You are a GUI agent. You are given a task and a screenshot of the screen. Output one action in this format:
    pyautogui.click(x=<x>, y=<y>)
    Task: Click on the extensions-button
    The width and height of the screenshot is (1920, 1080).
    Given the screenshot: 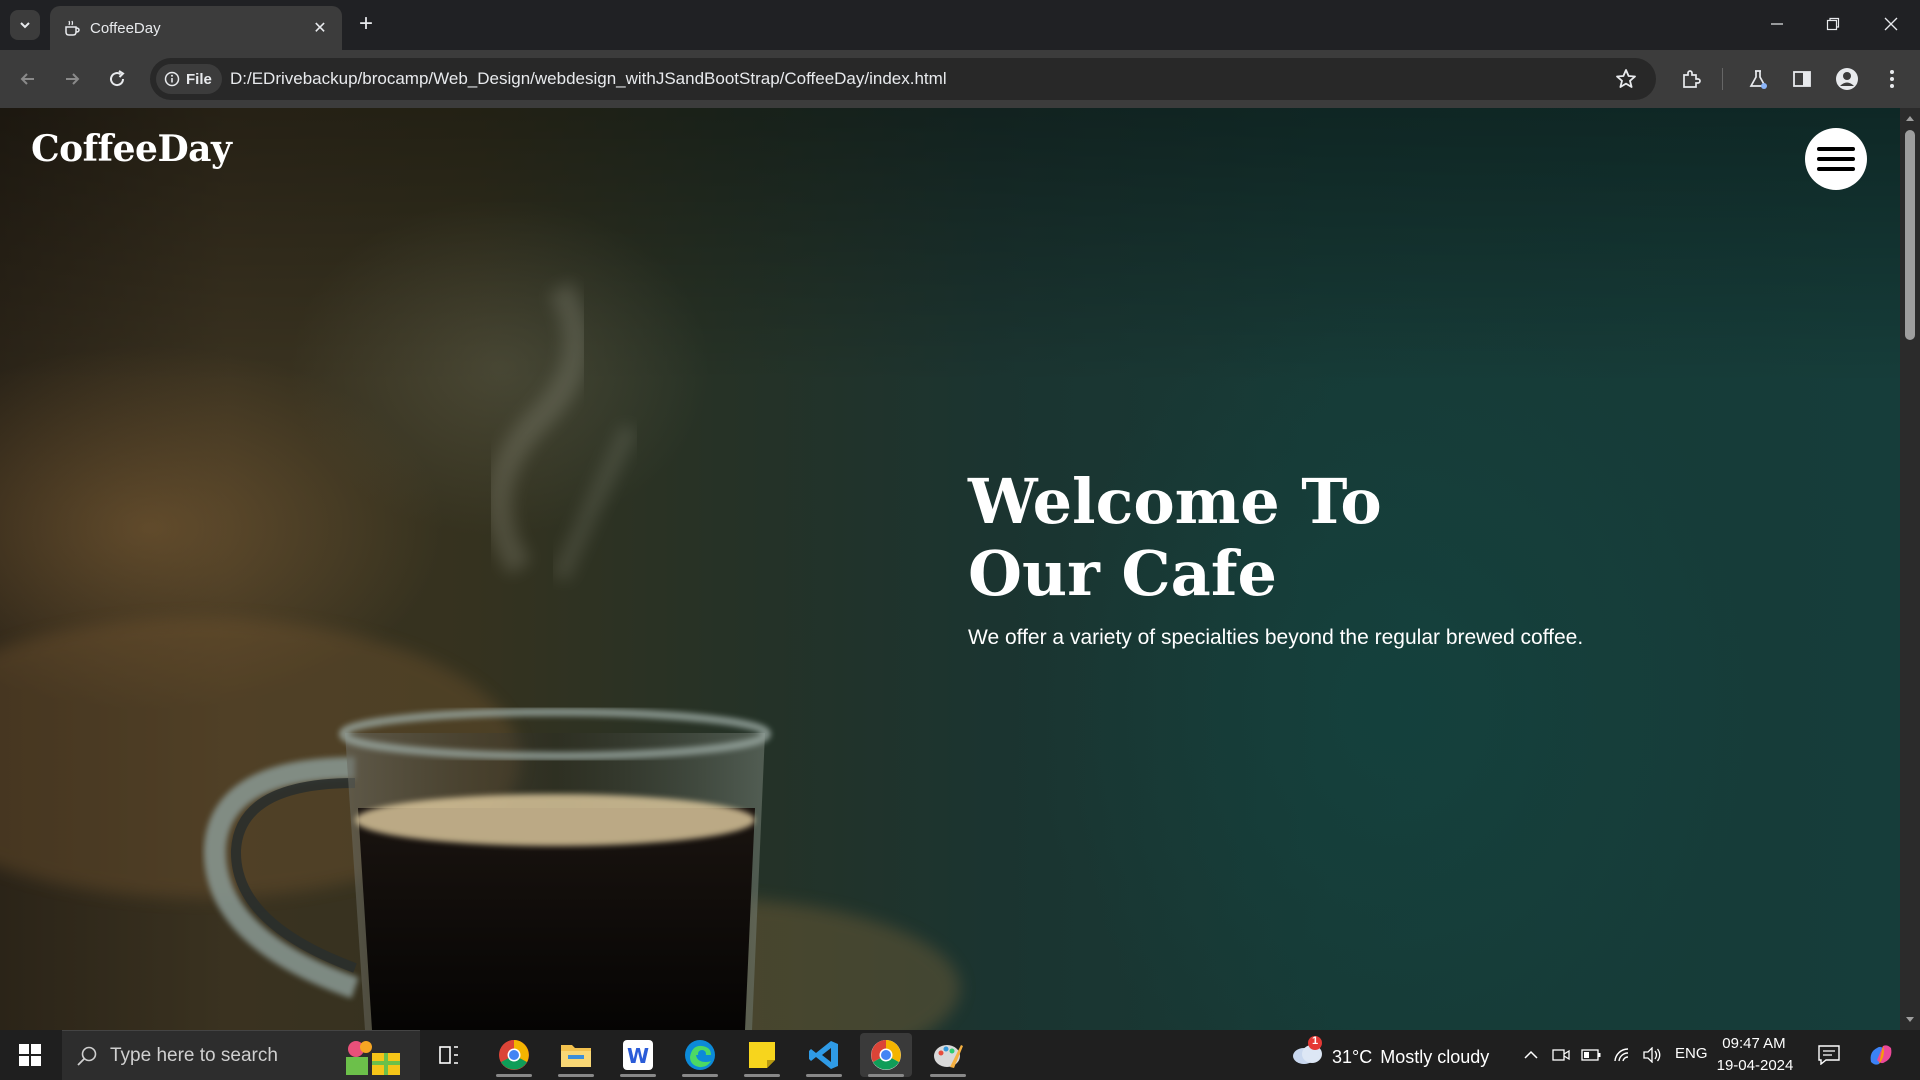 What is the action you would take?
    pyautogui.click(x=1691, y=79)
    